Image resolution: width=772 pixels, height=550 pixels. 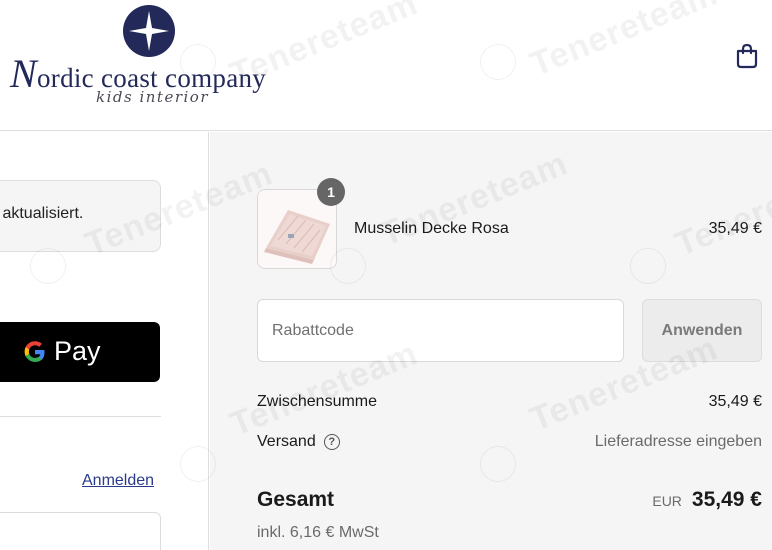 I want to click on shopping-bag-icon, so click(x=747, y=56).